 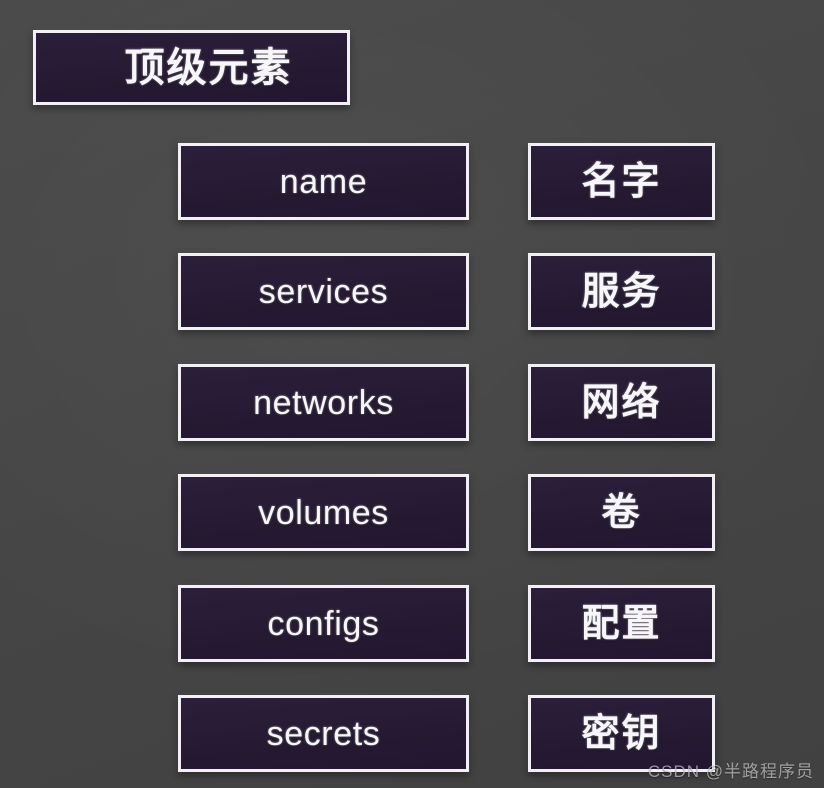 I want to click on value-box-networks: 网络, so click(x=621, y=402).